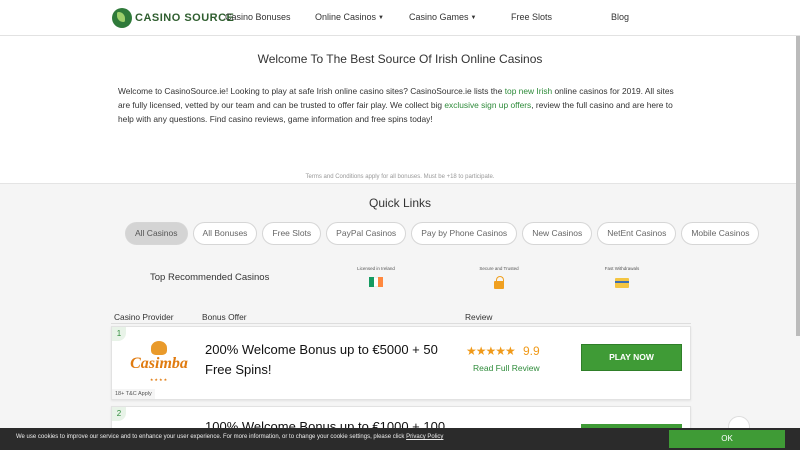 The width and height of the screenshot is (800, 450). I want to click on lock-icon, so click(499, 282).